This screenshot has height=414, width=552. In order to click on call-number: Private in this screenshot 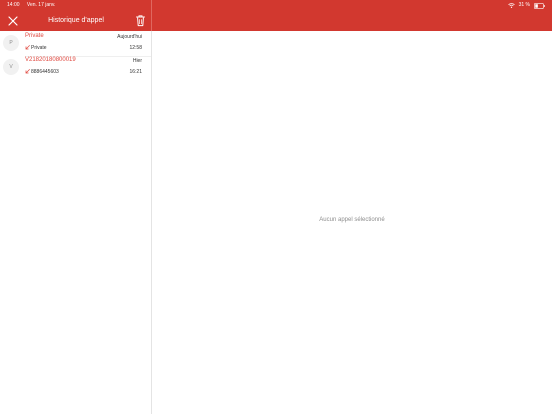, I will do `click(39, 48)`.